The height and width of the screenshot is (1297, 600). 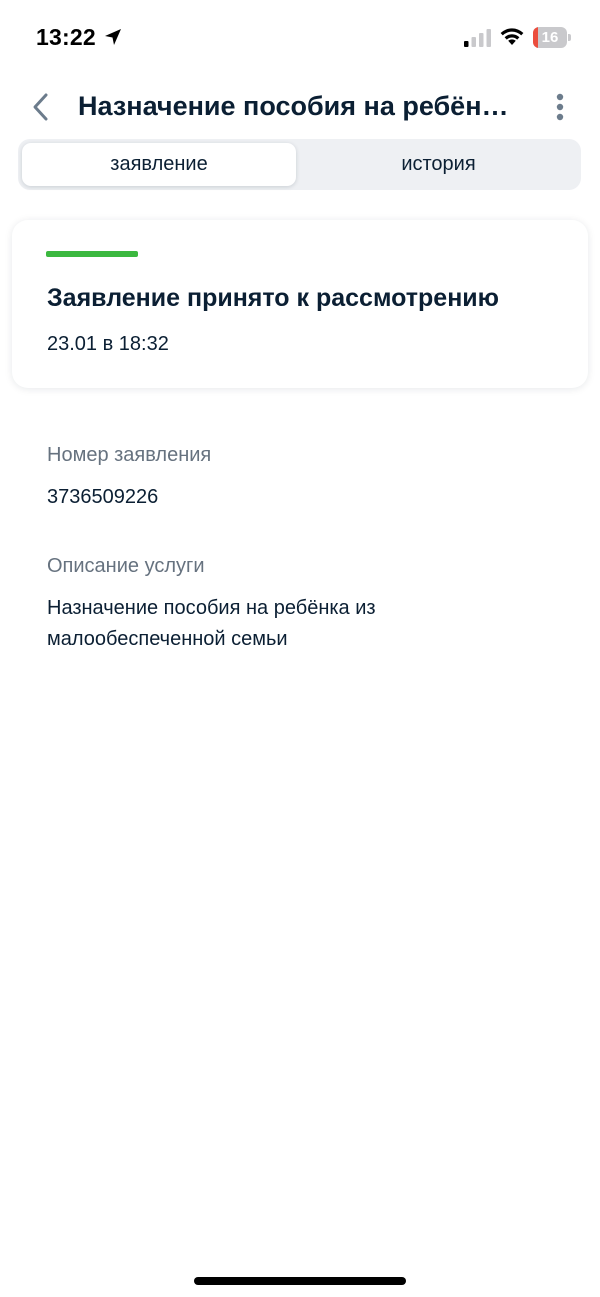 I want to click on cellular-signal-icon, so click(x=477, y=38).